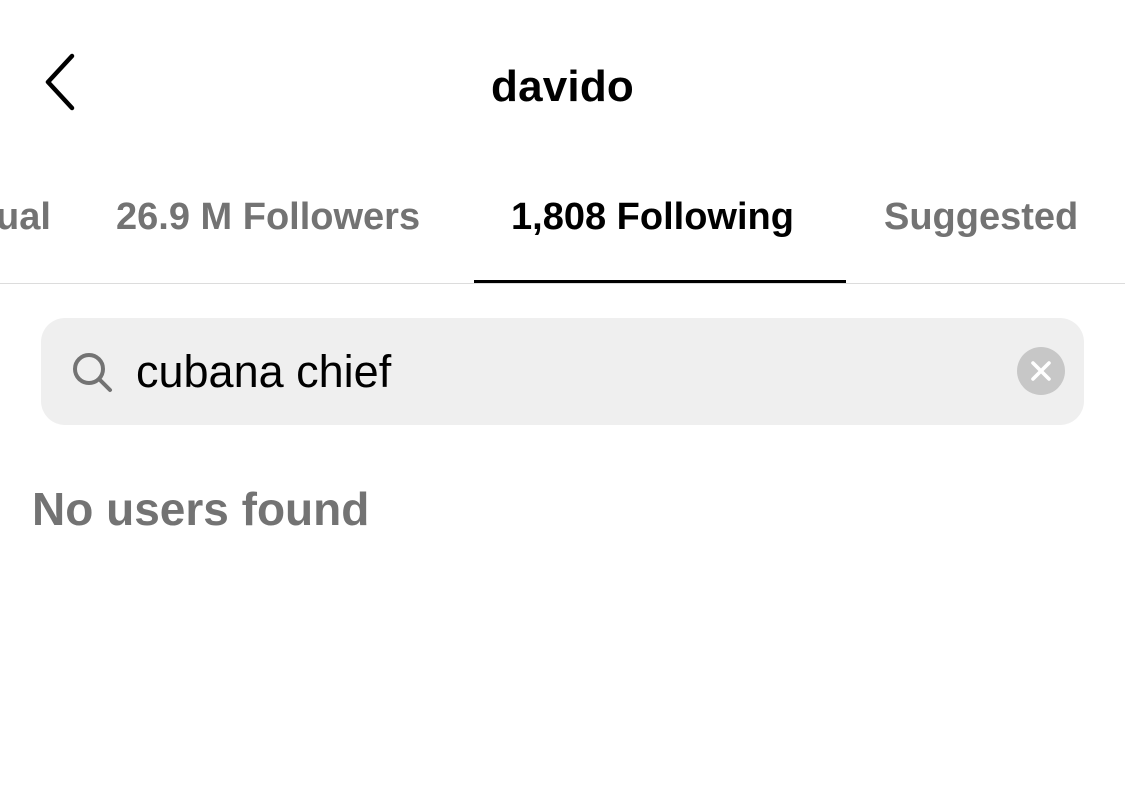 The width and height of the screenshot is (1125, 786). Describe the element at coordinates (25, 217) in the screenshot. I see `tab-mutual: ual` at that location.